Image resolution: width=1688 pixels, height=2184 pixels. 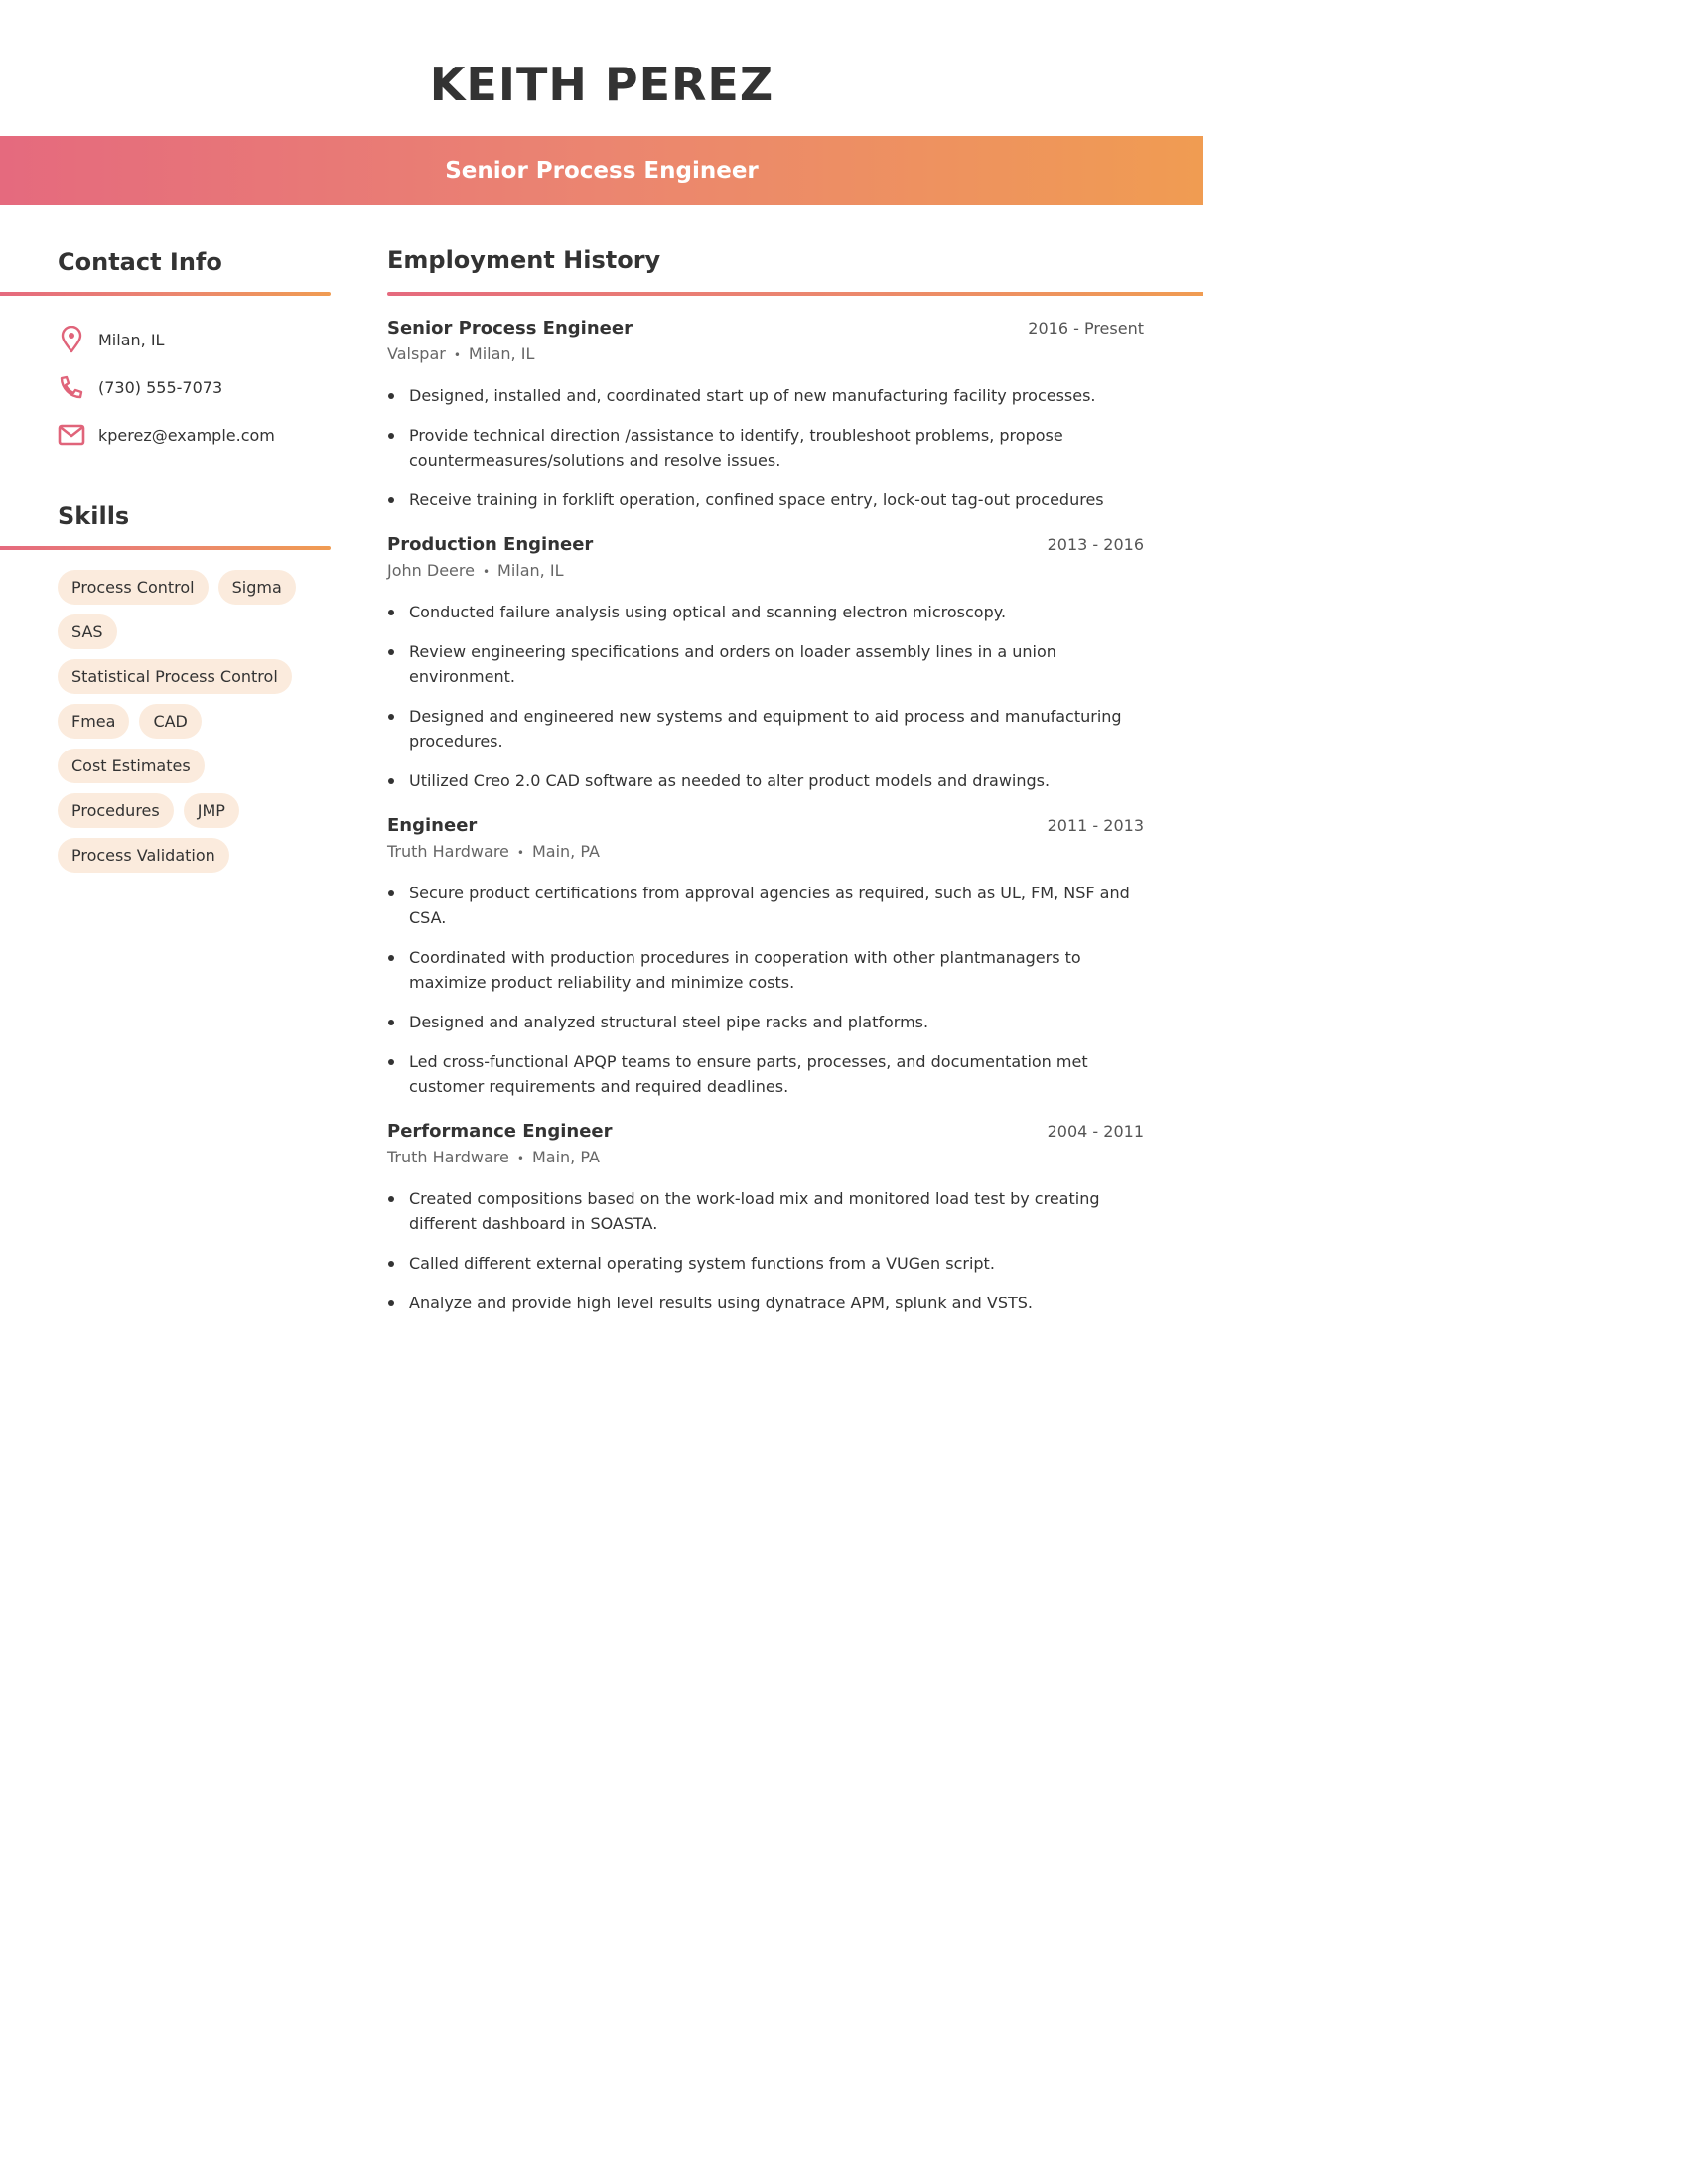 What do you see at coordinates (765, 544) in the screenshot?
I see `job-header: Production Engineer 2013 - 2016` at bounding box center [765, 544].